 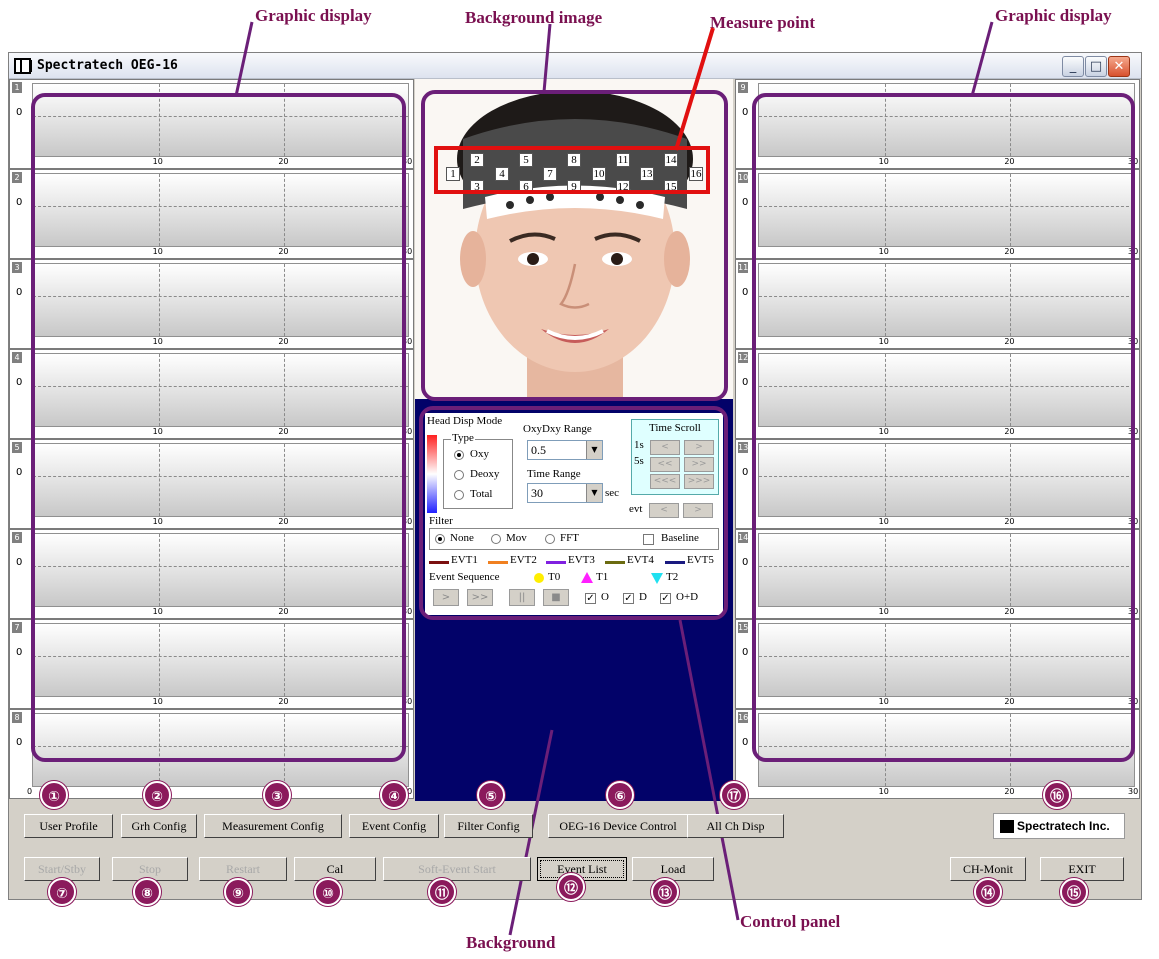 What do you see at coordinates (743, 87) in the screenshot?
I see `channel-number: 9` at bounding box center [743, 87].